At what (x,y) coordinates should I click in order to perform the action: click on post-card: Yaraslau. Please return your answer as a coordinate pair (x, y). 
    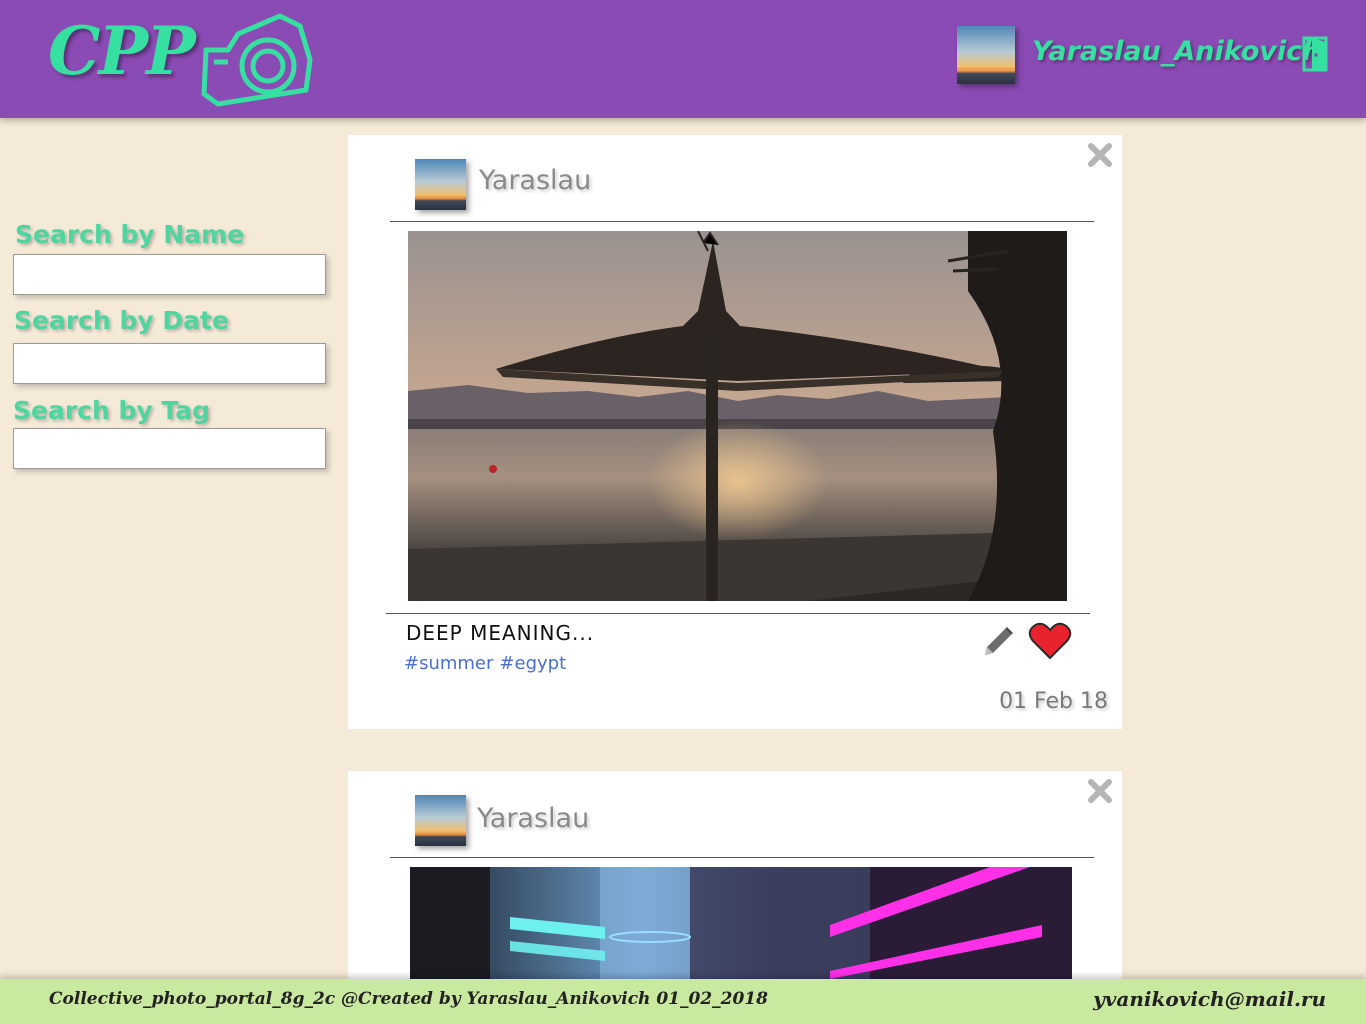
    Looking at the image, I should click on (735, 875).